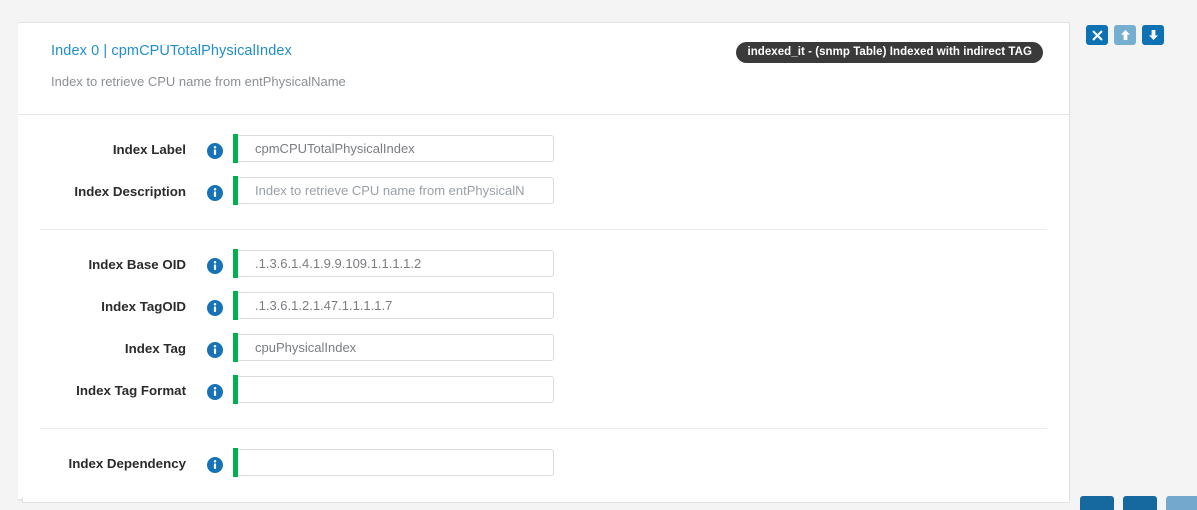 This screenshot has width=1197, height=510. I want to click on input-wrap-index-tag, so click(393, 347).